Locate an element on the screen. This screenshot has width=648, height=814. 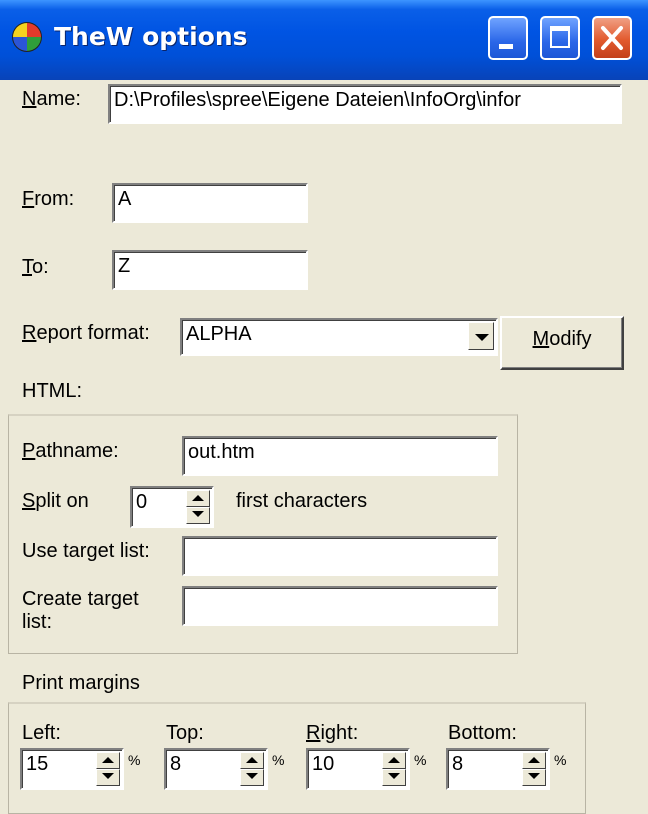
use-target-list-label: Use target list: is located at coordinates (86, 551).